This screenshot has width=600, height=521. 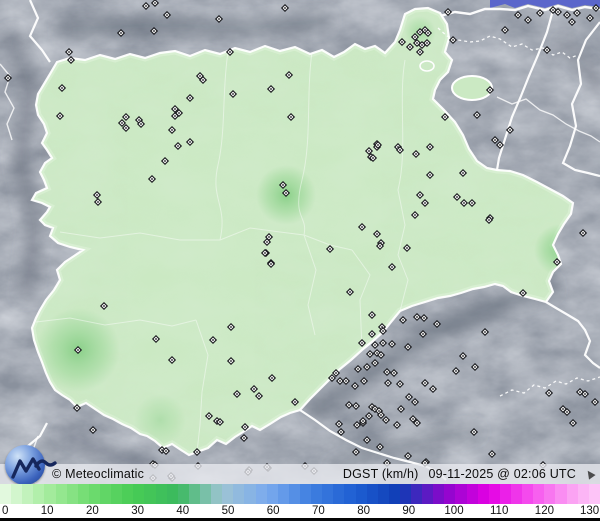 I want to click on scale-tick-label: 90, so click(x=409, y=511).